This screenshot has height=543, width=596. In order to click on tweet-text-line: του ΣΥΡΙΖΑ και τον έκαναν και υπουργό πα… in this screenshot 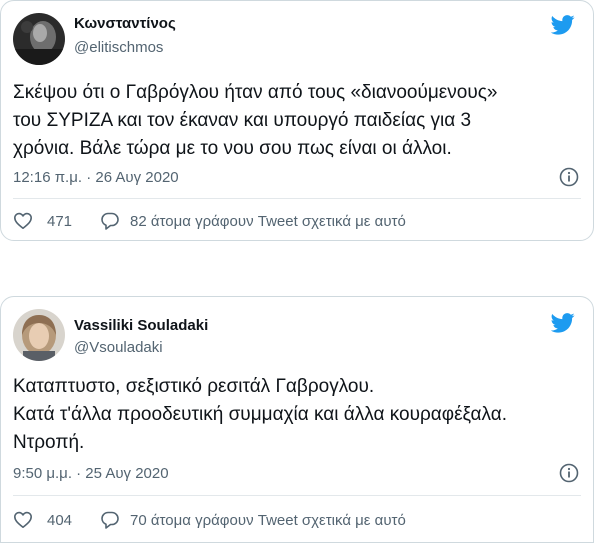, I will do `click(242, 120)`.